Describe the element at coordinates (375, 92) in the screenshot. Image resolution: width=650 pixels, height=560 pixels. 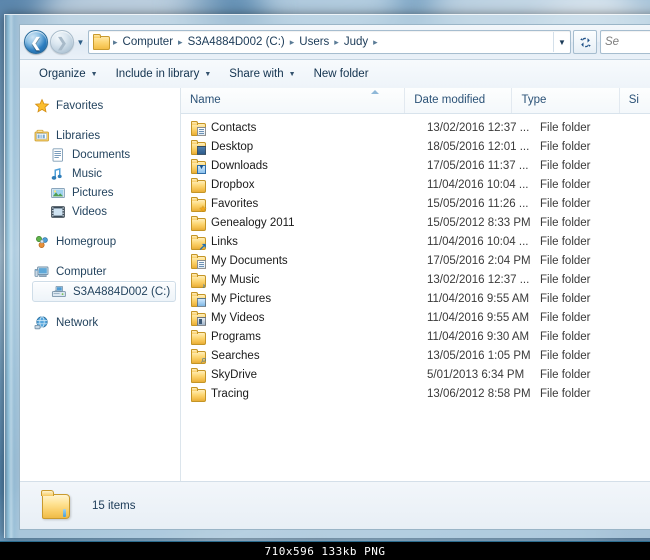
I see `sort-ascending-icon` at that location.